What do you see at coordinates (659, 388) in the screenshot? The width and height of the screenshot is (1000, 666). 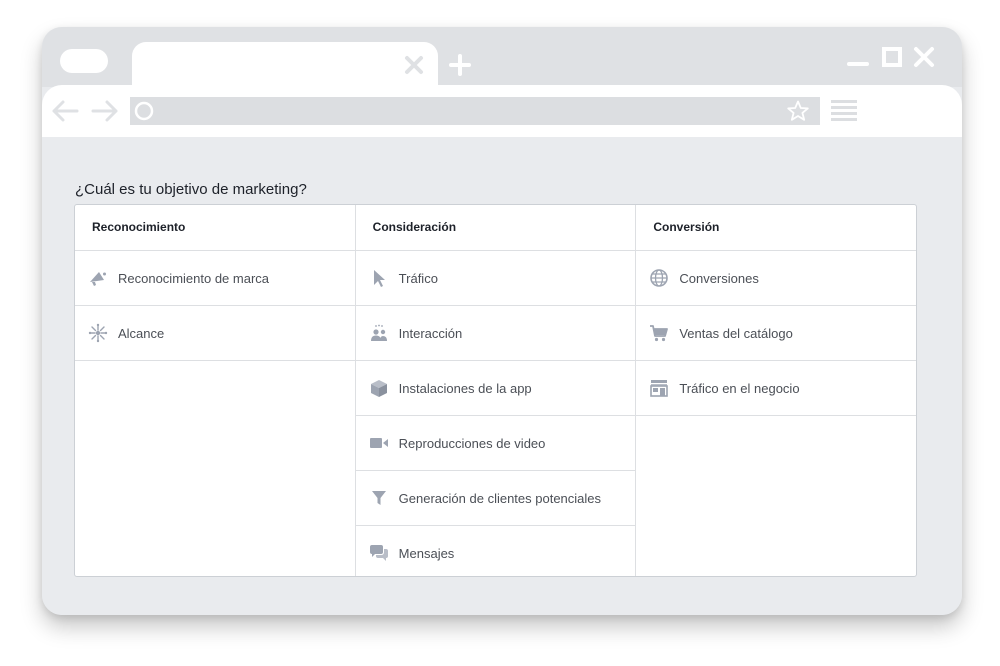 I see `store-icon` at bounding box center [659, 388].